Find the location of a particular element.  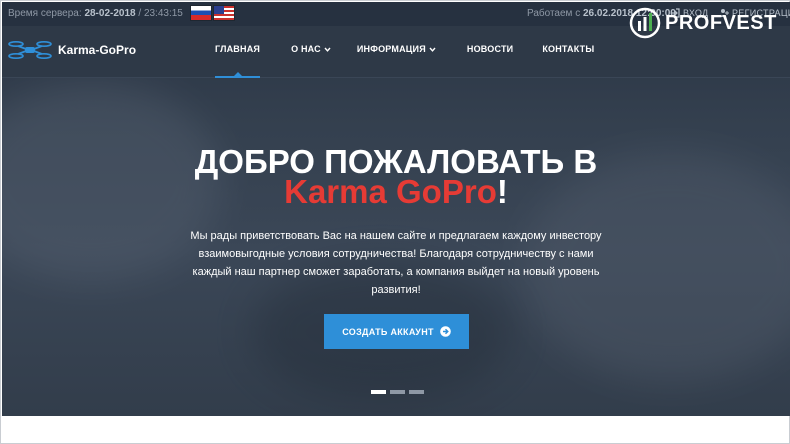

server-time: Время сервера: 28-02-2018 / 23:43:15 is located at coordinates (95, 13).